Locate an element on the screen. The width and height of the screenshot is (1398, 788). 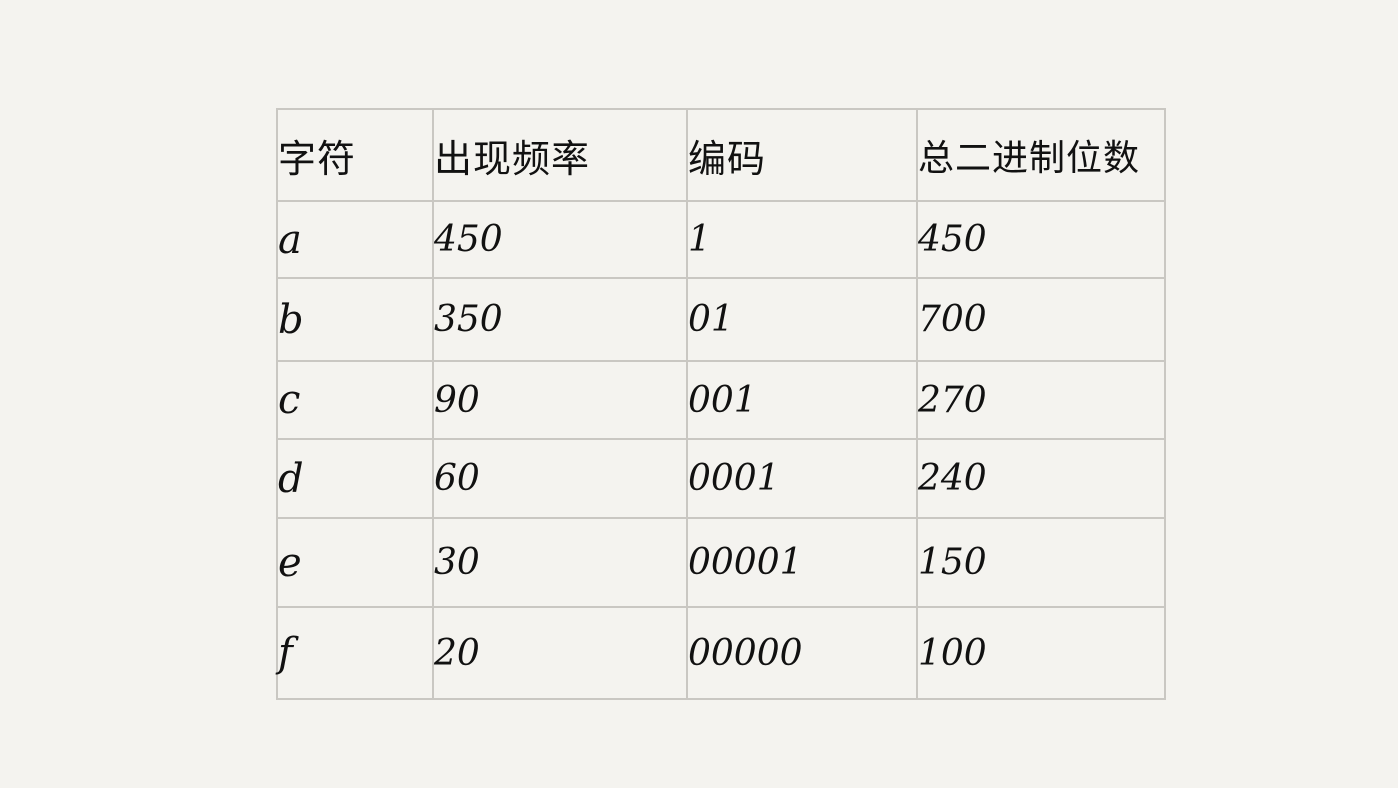
code-cell: 1 is located at coordinates (802, 239).